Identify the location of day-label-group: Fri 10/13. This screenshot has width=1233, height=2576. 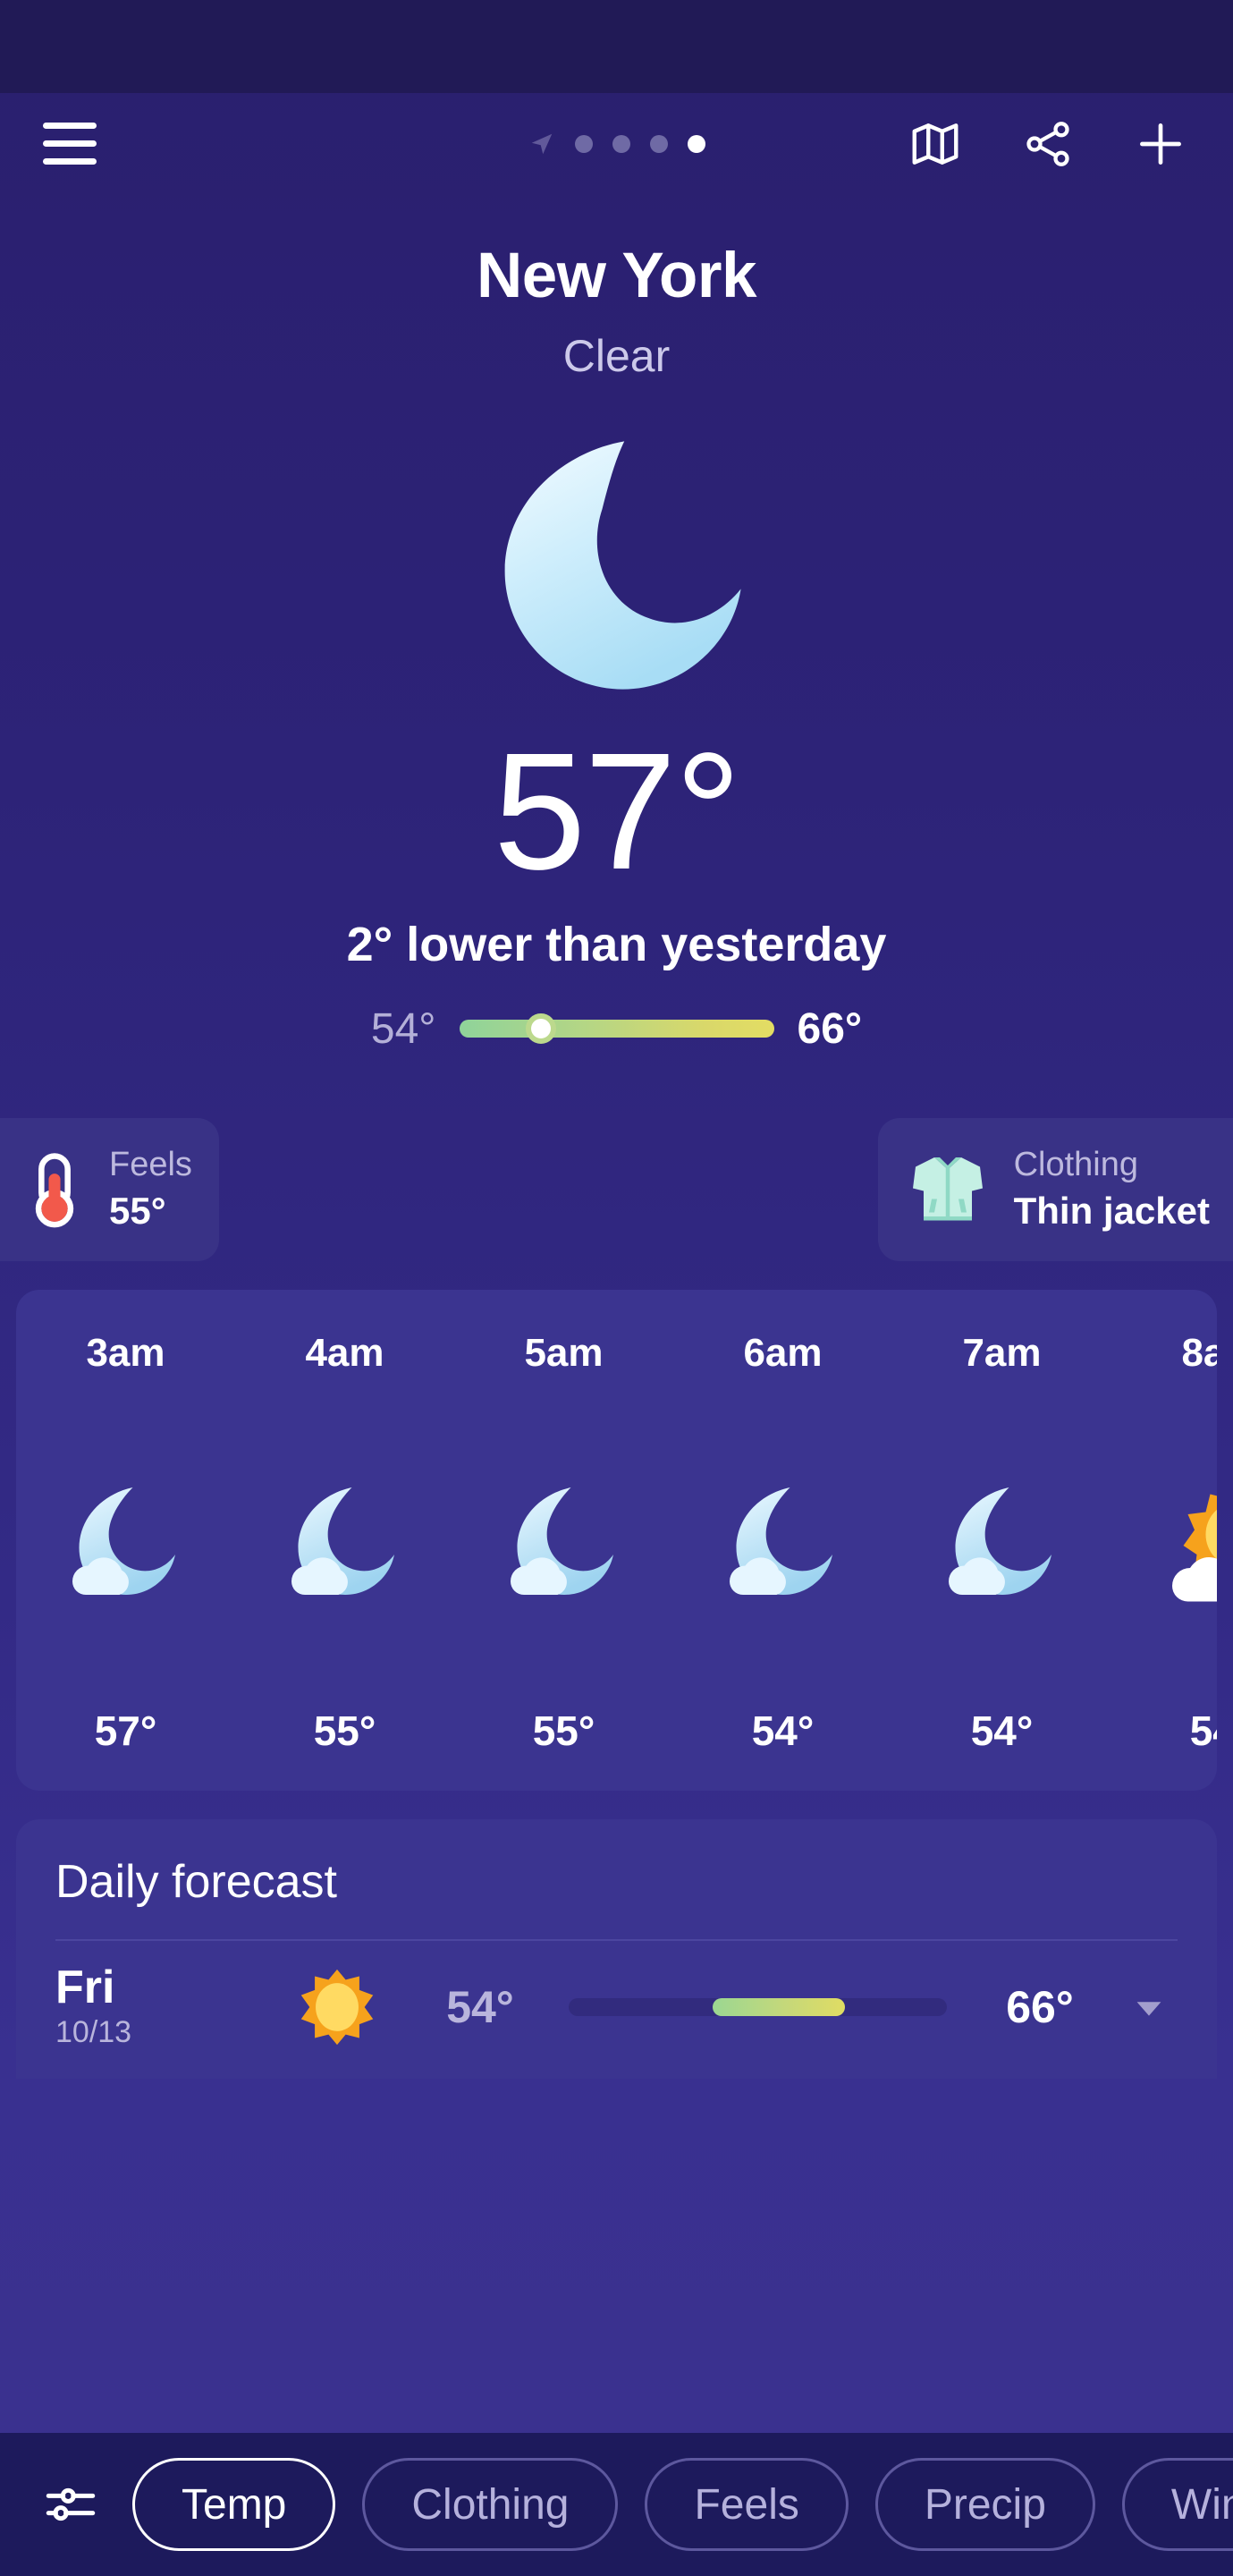
(158, 2005).